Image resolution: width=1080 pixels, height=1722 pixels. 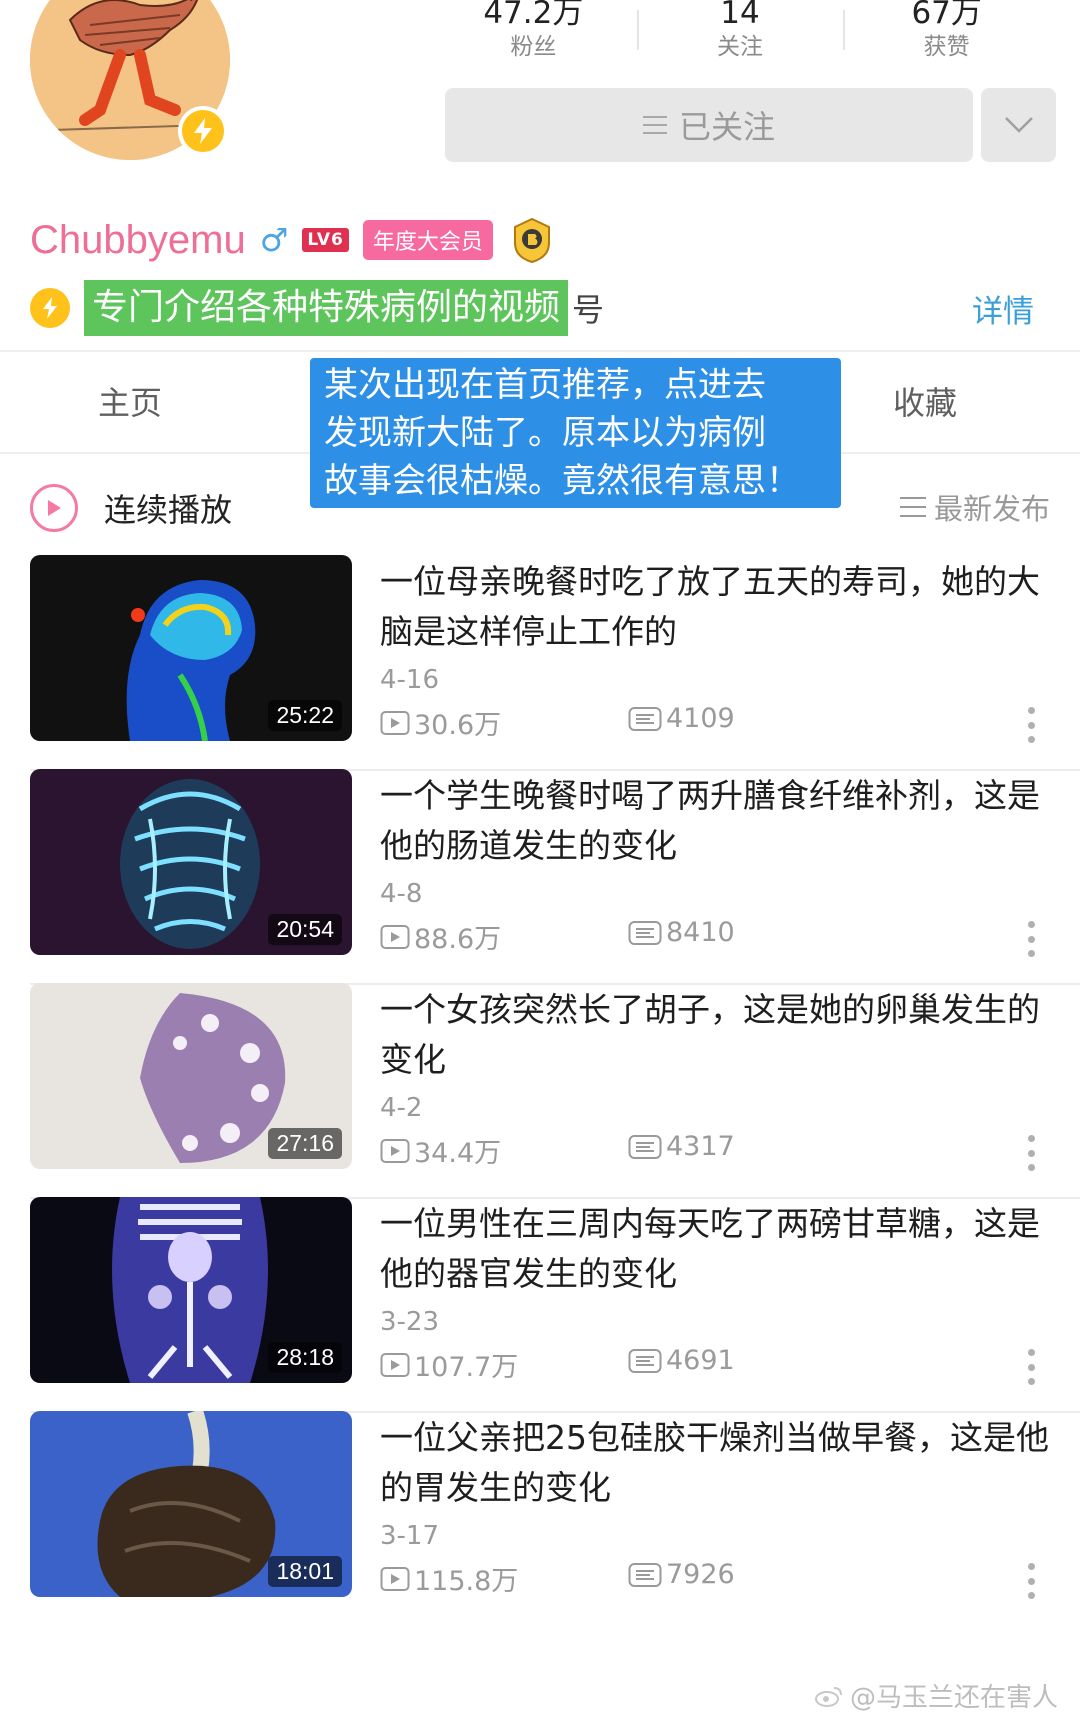 I want to click on video-thumbnail: 28:18, so click(x=191, y=1290).